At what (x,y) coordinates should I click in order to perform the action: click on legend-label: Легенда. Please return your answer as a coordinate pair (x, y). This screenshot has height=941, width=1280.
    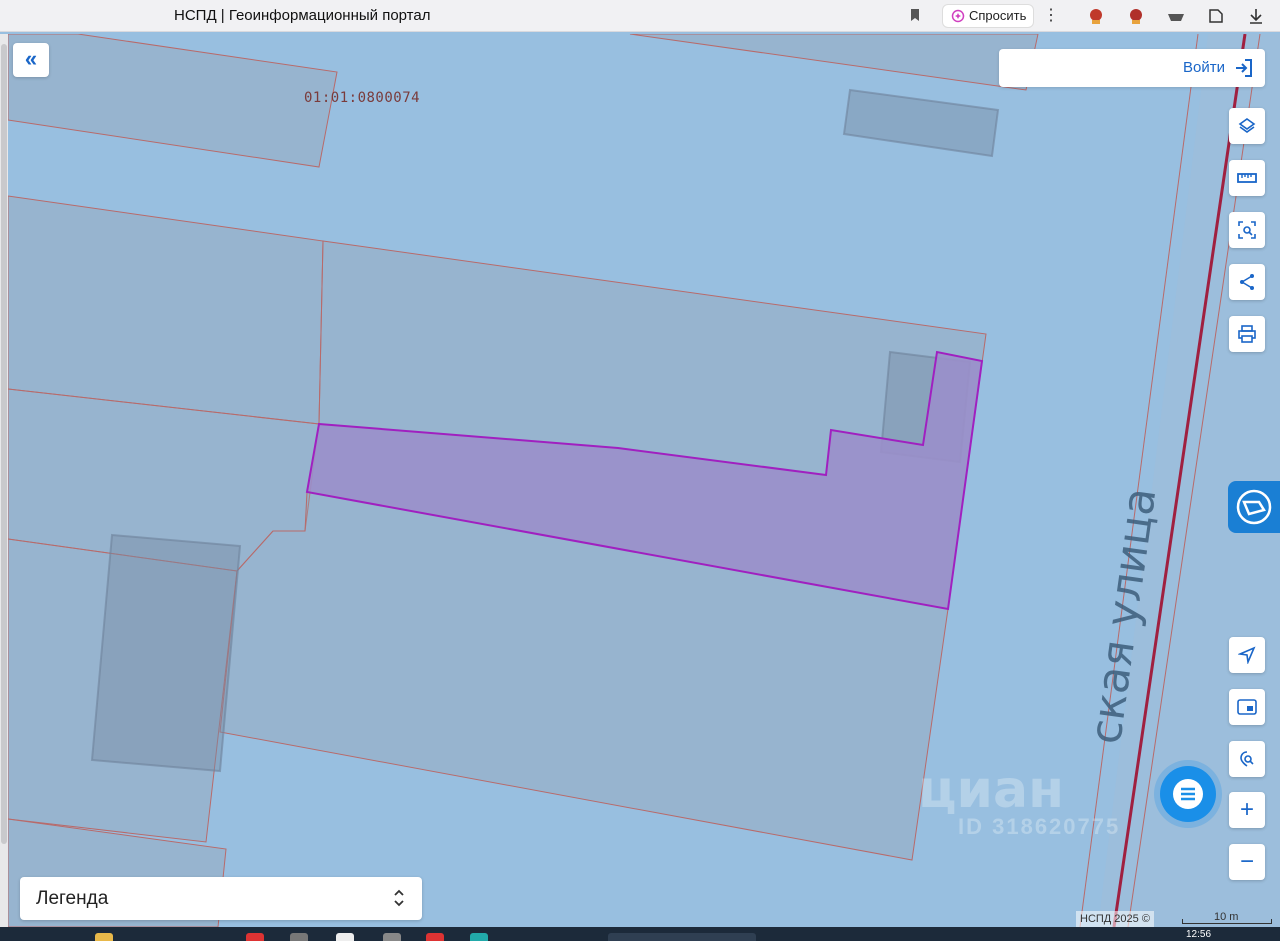
    Looking at the image, I should click on (72, 898).